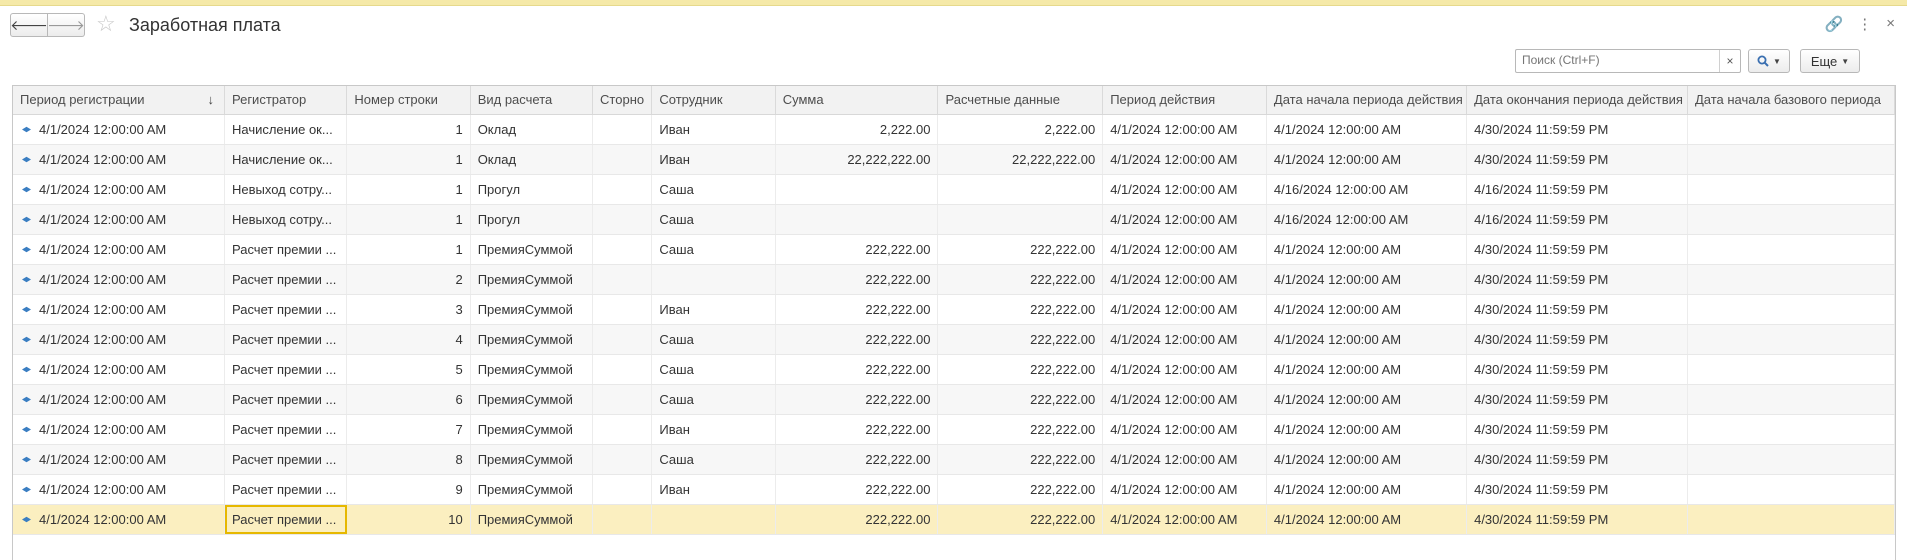 The width and height of the screenshot is (1907, 560). I want to click on forward-button: 🡒, so click(66, 25).